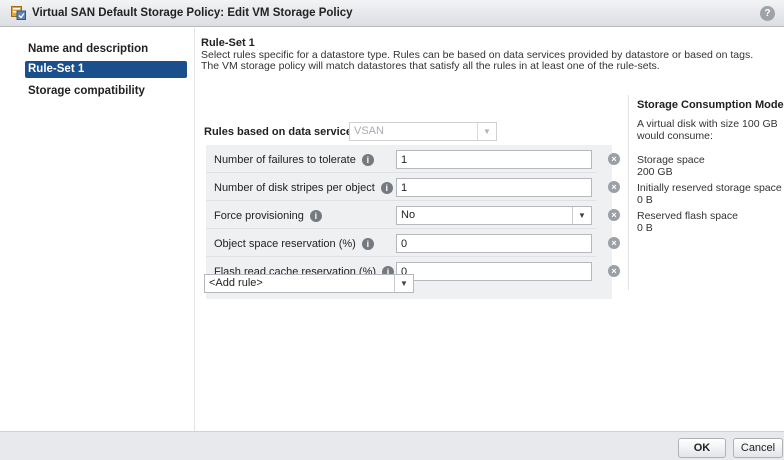 Image resolution: width=784 pixels, height=460 pixels. Describe the element at coordinates (259, 216) in the screenshot. I see `rule-label: Force provisioning` at that location.